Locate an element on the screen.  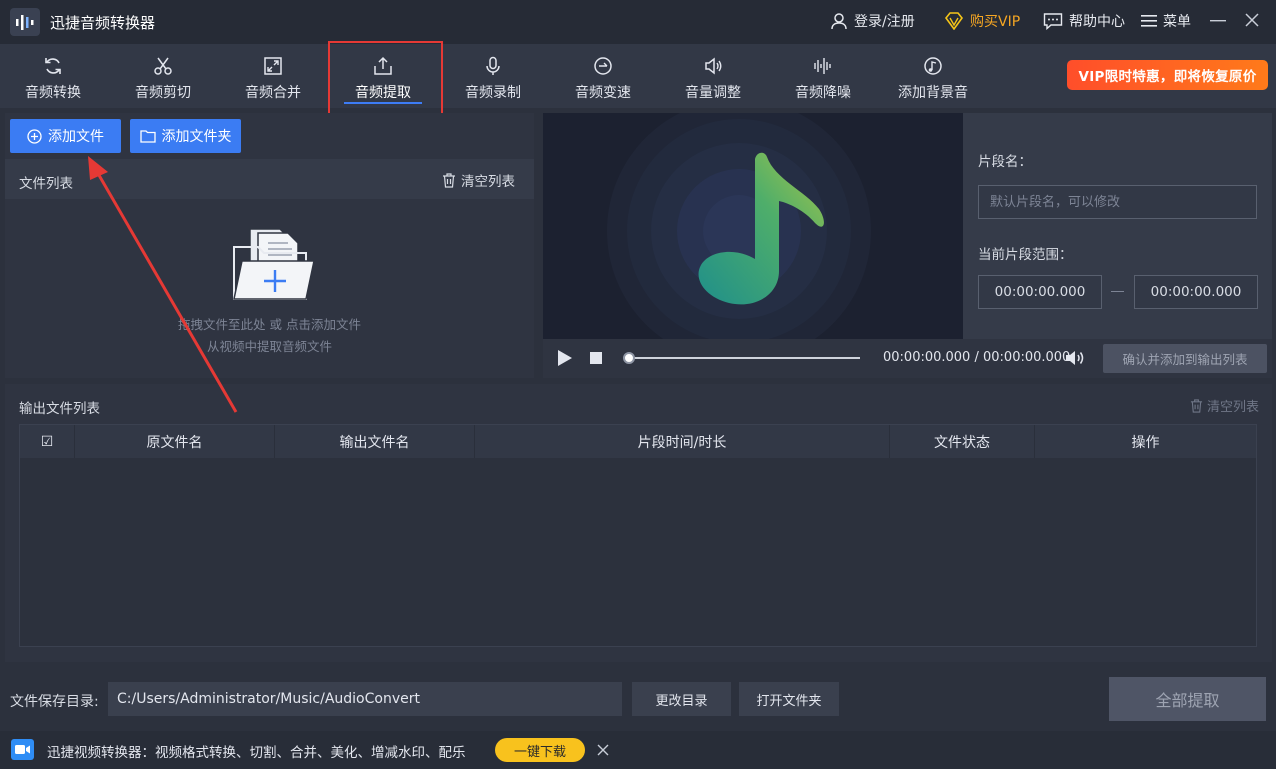
column-header-segment-time: 片段时间/时长 is located at coordinates (682, 441).